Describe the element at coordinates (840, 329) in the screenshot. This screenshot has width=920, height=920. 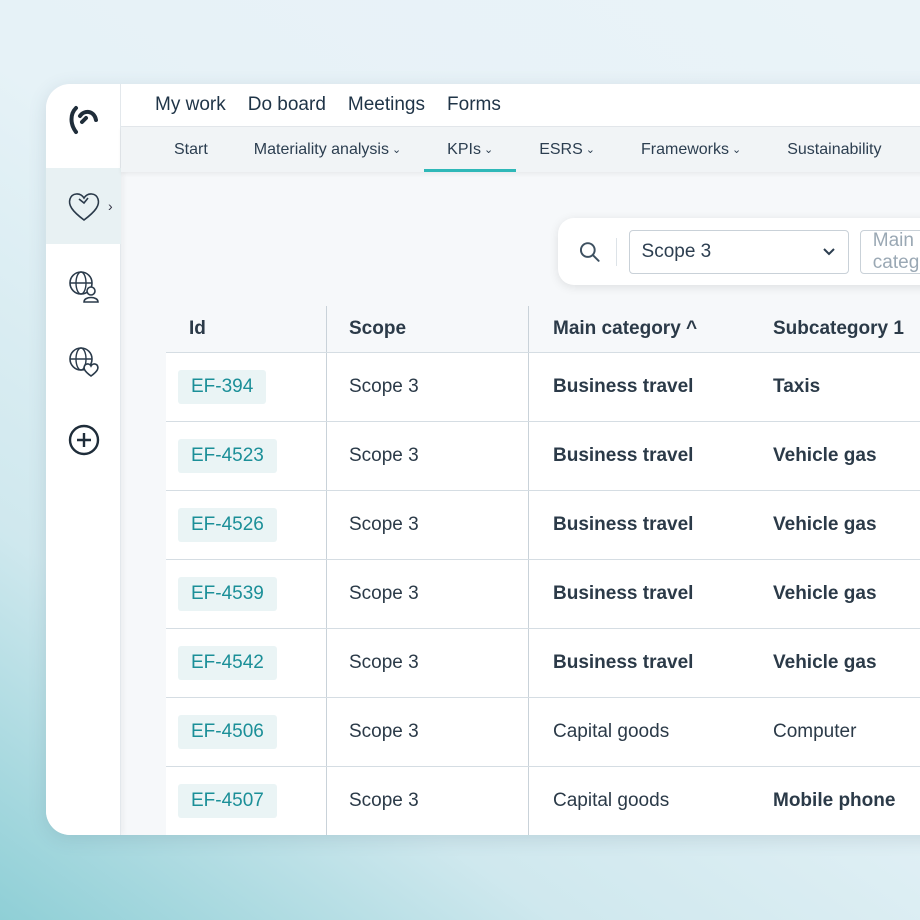
I see `column-header-subcategory-1: Subcategory 1` at that location.